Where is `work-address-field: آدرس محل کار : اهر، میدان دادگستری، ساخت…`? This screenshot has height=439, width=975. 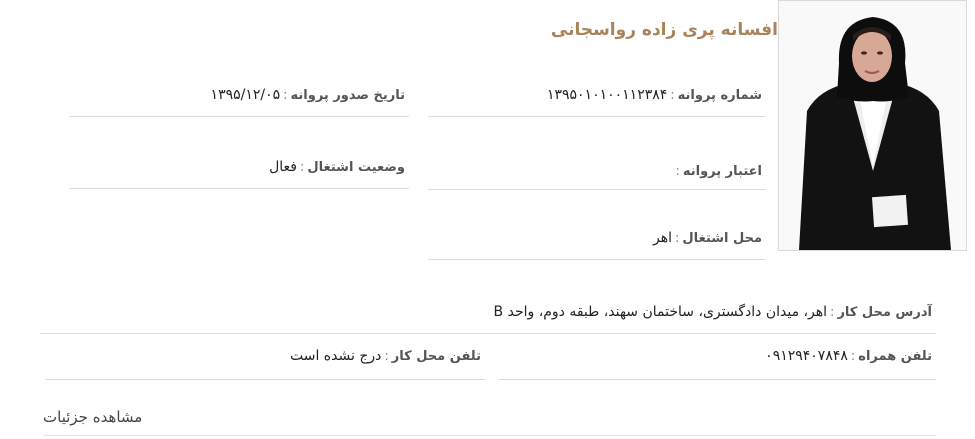 work-address-field: آدرس محل کار : اهر، میدان دادگستری، ساخت… is located at coordinates (488, 313).